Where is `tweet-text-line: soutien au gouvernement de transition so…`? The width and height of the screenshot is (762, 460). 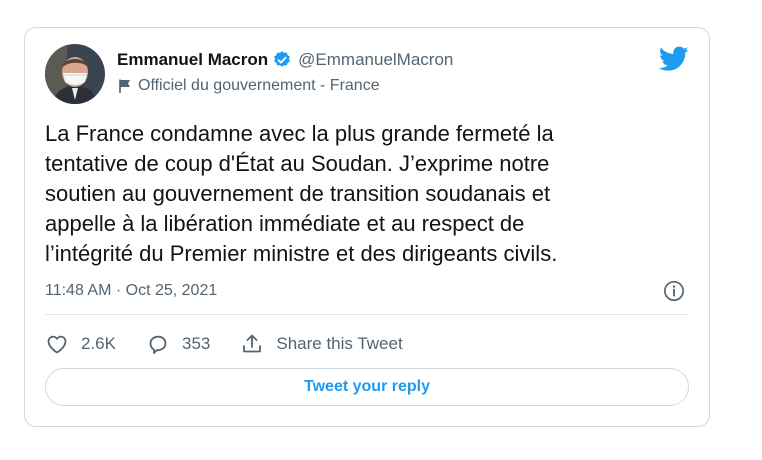 tweet-text-line: soutien au gouvernement de transition so… is located at coordinates (298, 193).